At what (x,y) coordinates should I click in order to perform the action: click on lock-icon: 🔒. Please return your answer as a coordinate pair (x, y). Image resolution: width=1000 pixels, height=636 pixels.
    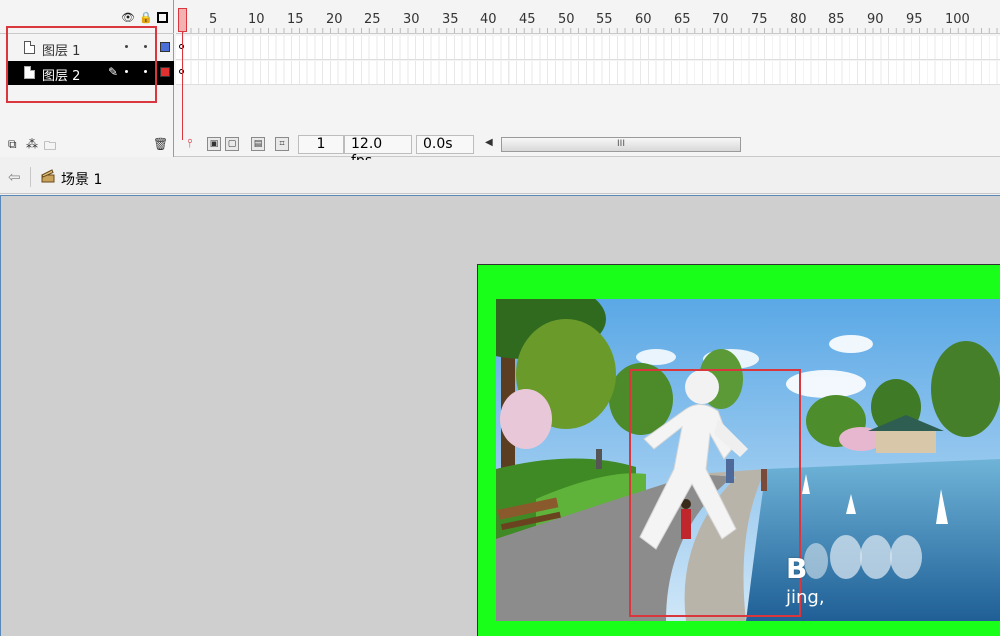
    Looking at the image, I should click on (146, 18).